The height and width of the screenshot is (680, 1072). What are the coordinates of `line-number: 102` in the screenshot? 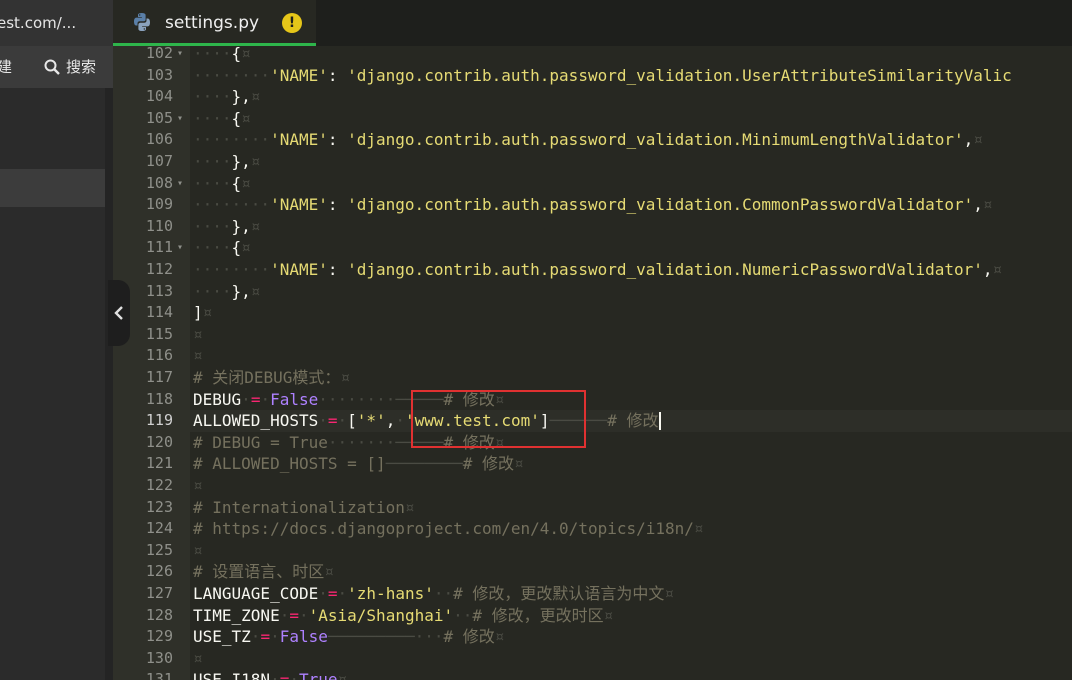 It's located at (159, 54).